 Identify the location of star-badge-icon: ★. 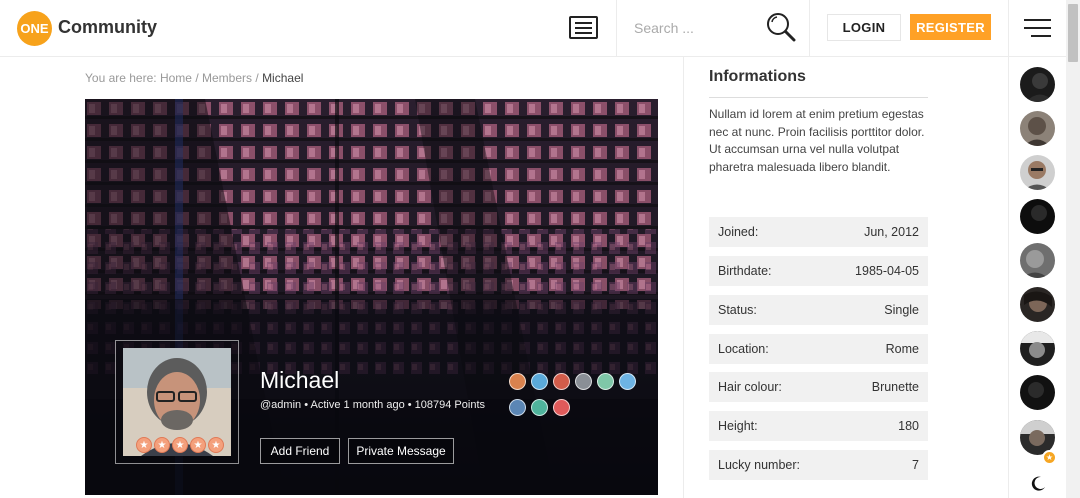
(1049, 457).